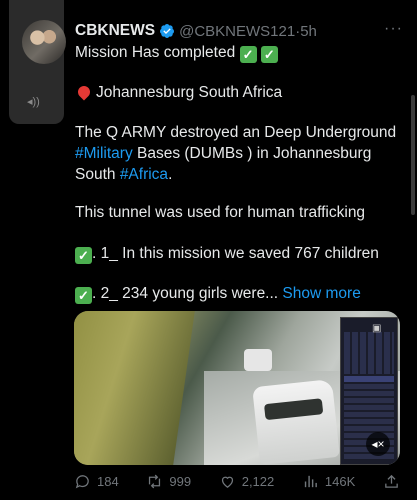 The width and height of the screenshot is (417, 500). I want to click on more-options-icon: ···, so click(393, 29).